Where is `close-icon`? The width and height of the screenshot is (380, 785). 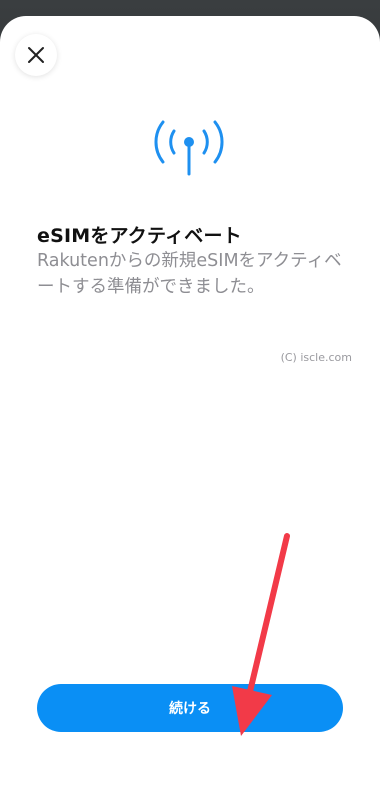
close-icon is located at coordinates (36, 55).